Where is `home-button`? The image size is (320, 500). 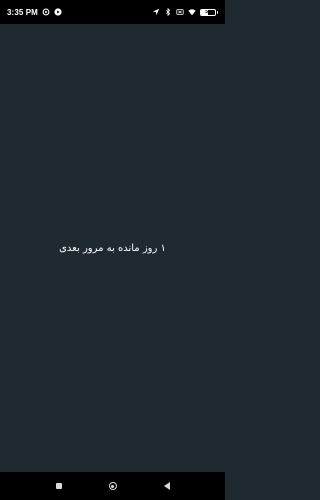 home-button is located at coordinates (113, 486).